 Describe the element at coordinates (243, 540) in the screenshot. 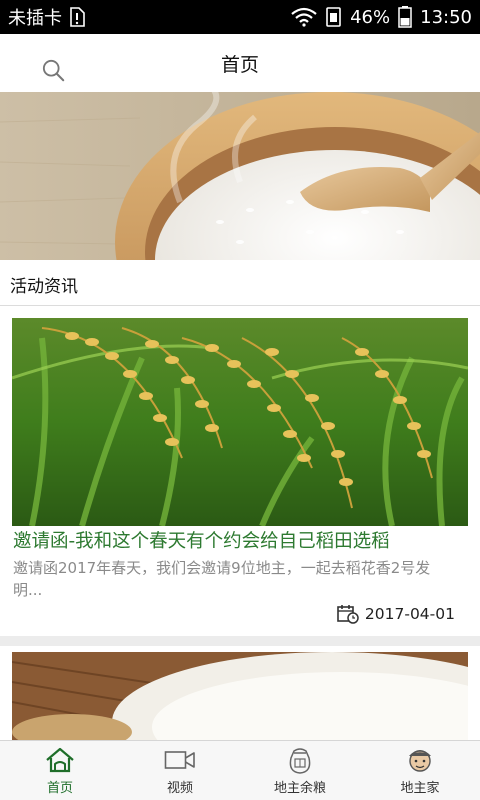

I see `article-title: 邀请函-我和这个春天有个约会给自己稻田选稻` at that location.